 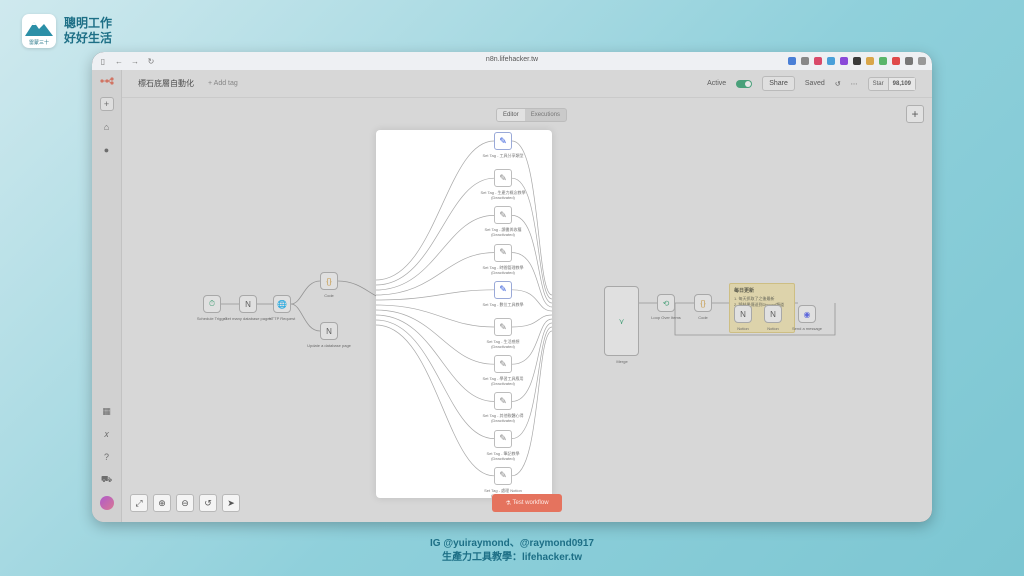 What do you see at coordinates (509, 503) in the screenshot?
I see `flask-icon: ⚗` at bounding box center [509, 503].